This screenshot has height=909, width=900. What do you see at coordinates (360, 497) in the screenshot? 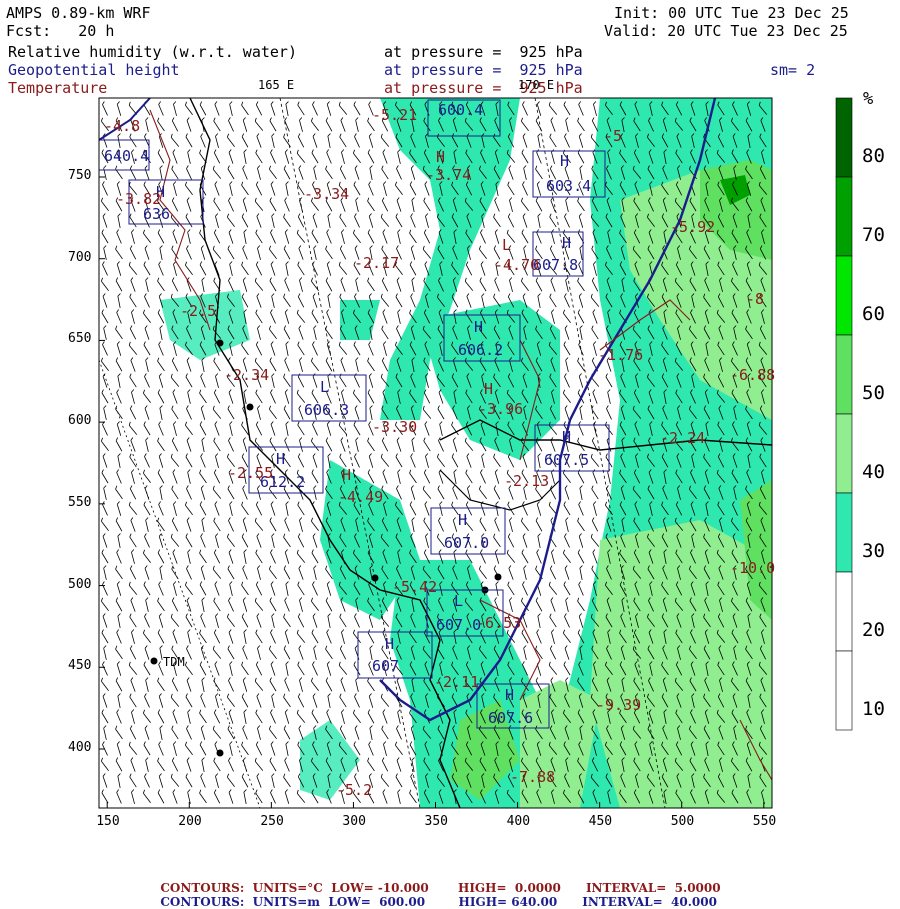
I see `temp-label: -4.49` at bounding box center [360, 497].